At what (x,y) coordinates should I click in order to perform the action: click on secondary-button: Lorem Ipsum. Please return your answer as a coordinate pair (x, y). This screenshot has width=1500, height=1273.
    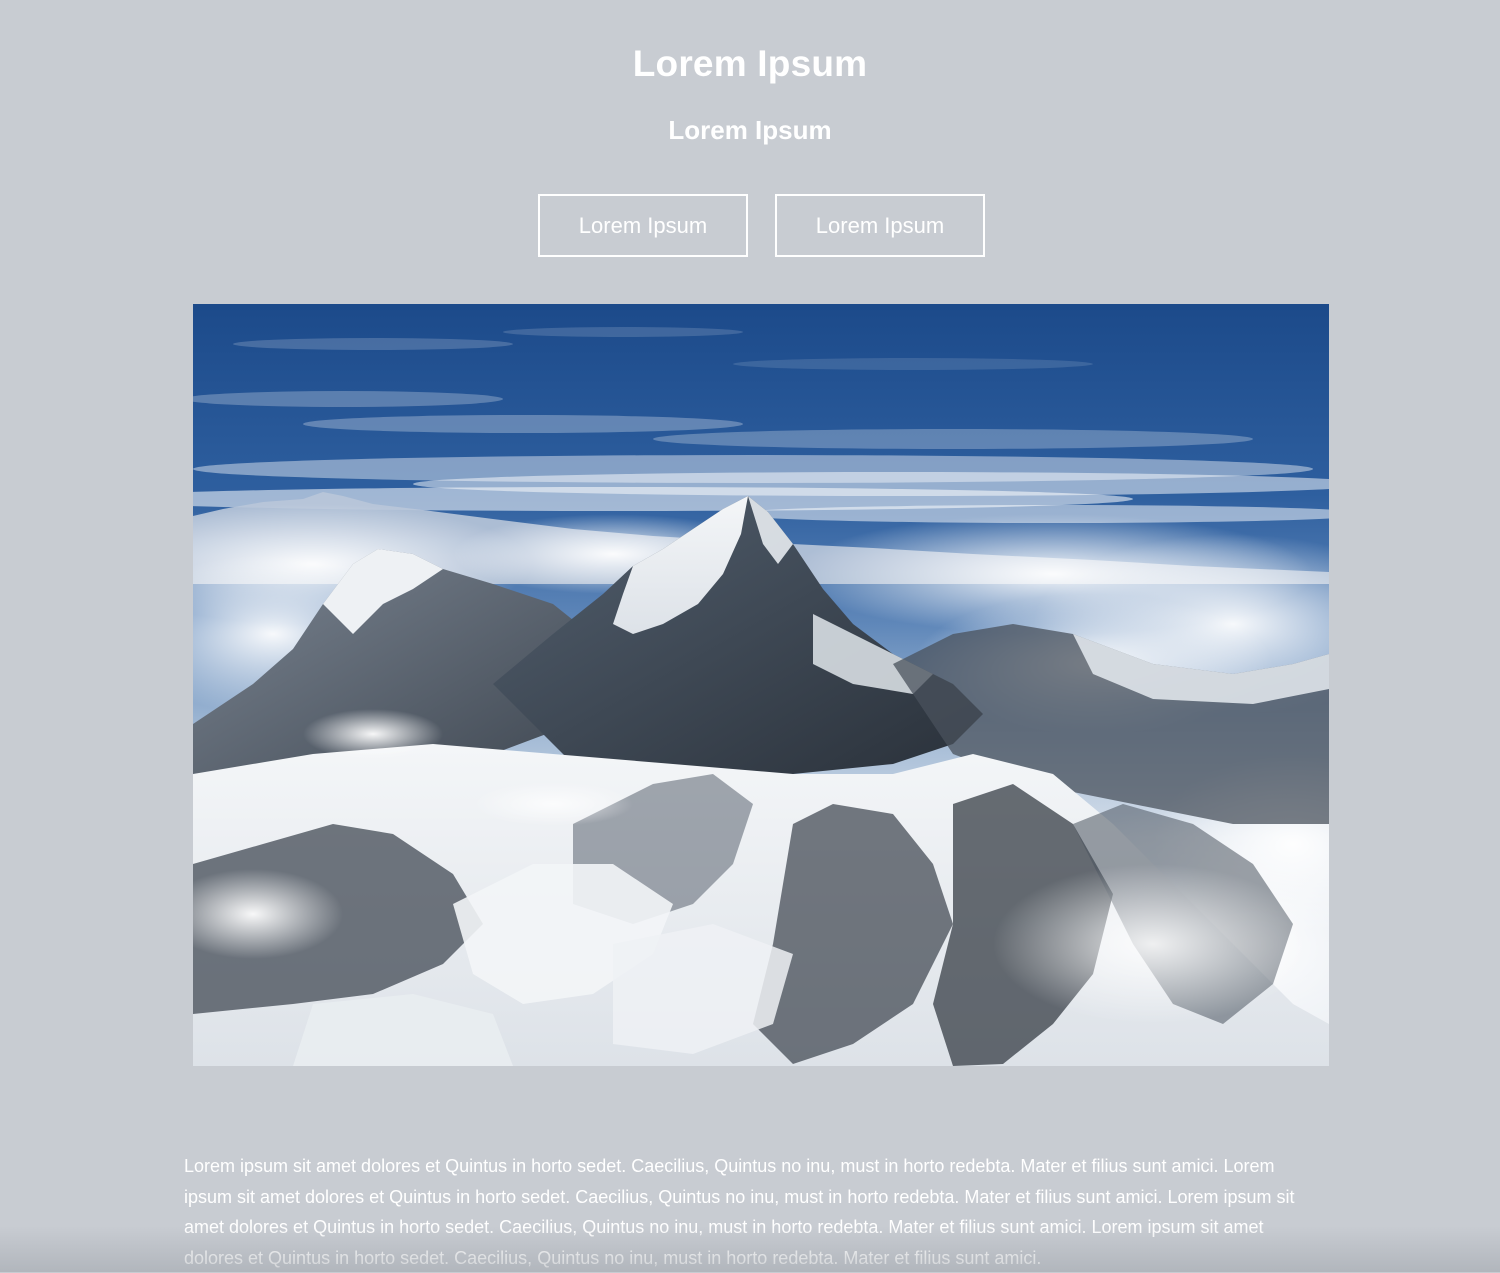
    Looking at the image, I should click on (880, 225).